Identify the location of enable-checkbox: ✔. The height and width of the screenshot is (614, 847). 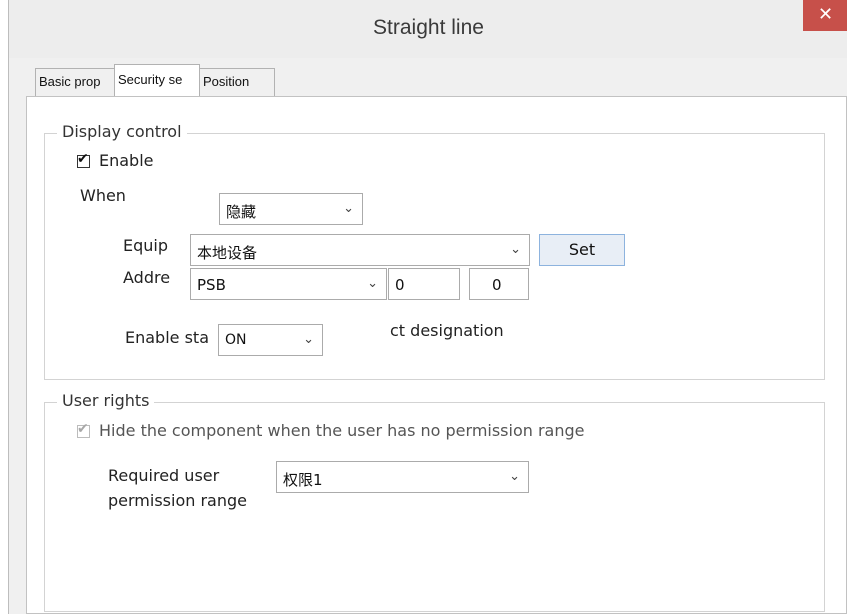
(83, 159).